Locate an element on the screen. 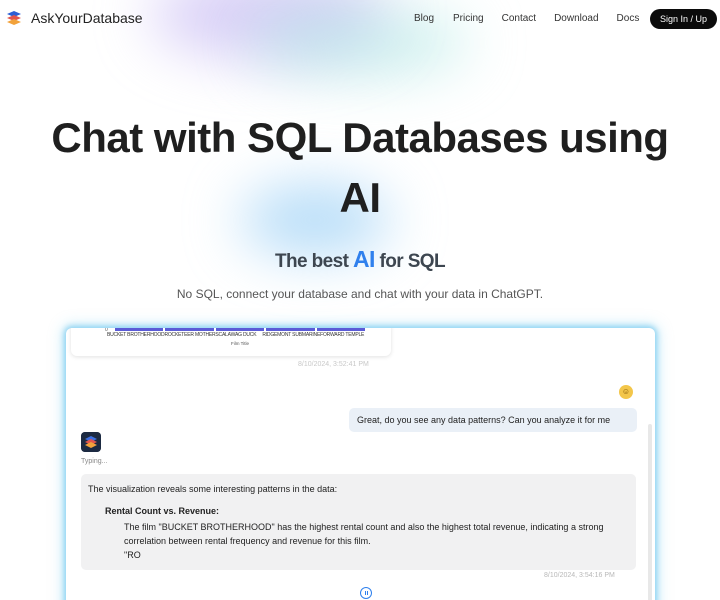 Image resolution: width=720 pixels, height=600 pixels. chart-category-label: RIDGEMONT SUBMARINE is located at coordinates (291, 335).